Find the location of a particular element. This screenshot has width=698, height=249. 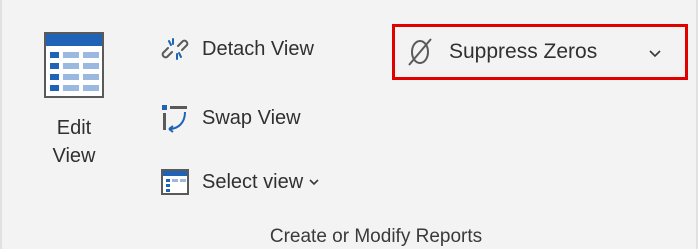

select-view-icon is located at coordinates (175, 182).